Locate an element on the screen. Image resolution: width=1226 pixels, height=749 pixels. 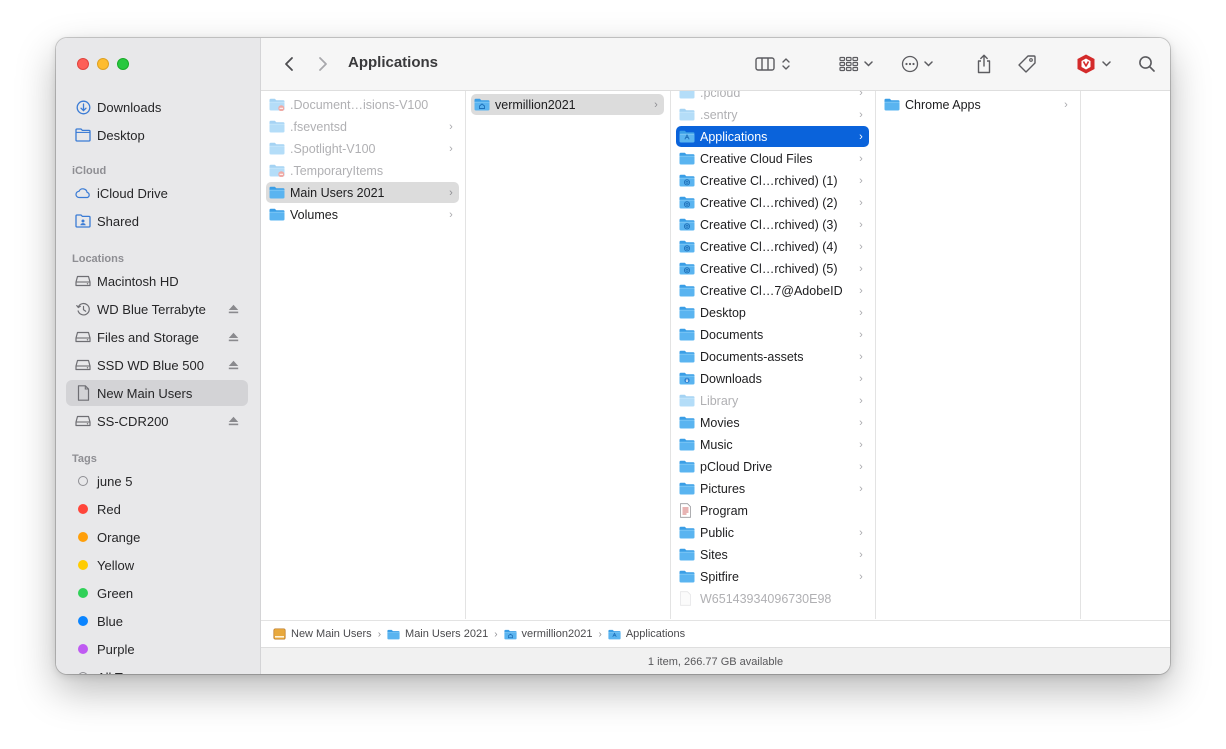
col3-row-creative-cl-rchived-4: Creative Cl…rchived) (4) › is located at coordinates (772, 246).